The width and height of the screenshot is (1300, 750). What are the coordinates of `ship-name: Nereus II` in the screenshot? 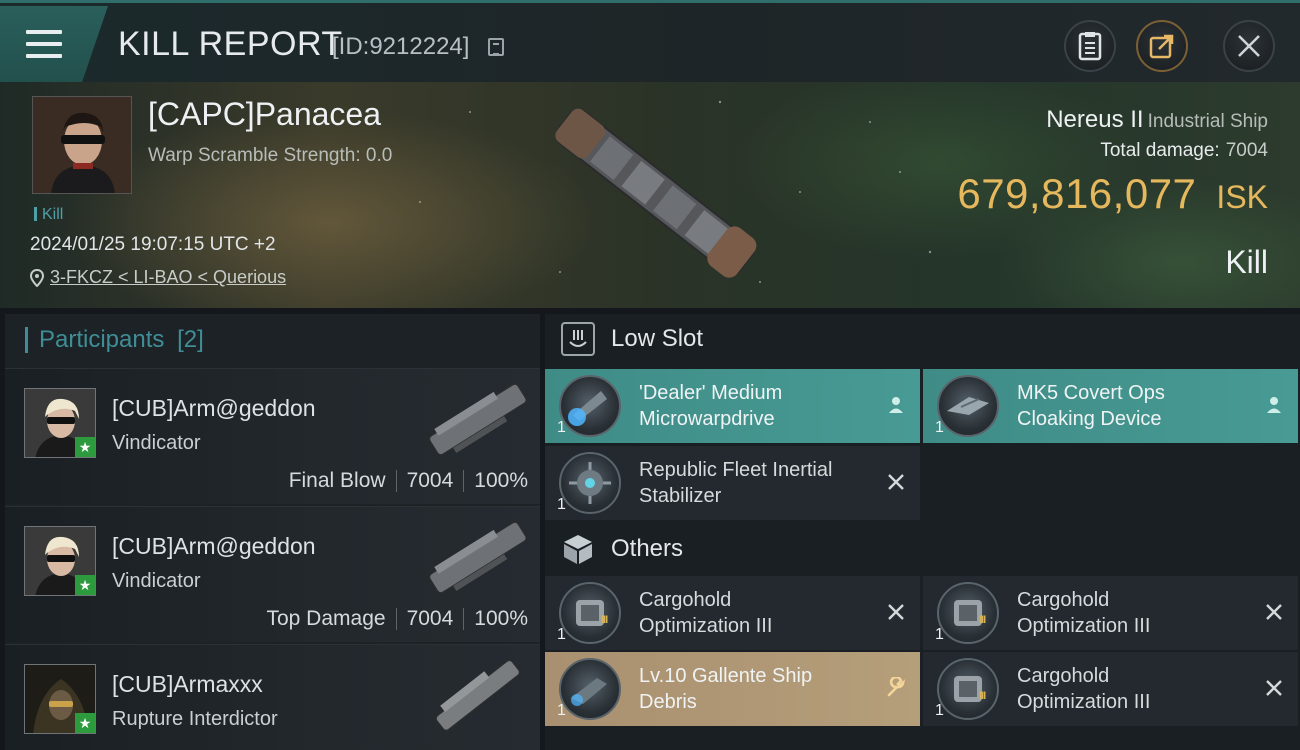 It's located at (1094, 119).